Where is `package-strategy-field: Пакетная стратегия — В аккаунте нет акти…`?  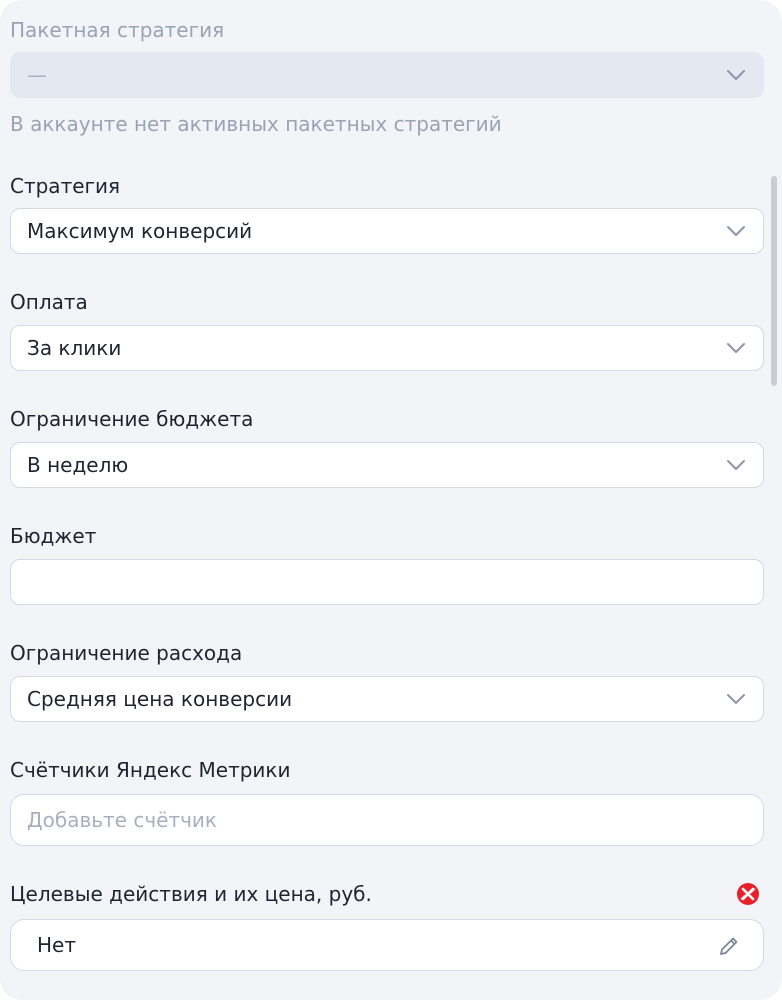
package-strategy-field: Пакетная стратегия — В аккаунте нет акти… is located at coordinates (387, 77).